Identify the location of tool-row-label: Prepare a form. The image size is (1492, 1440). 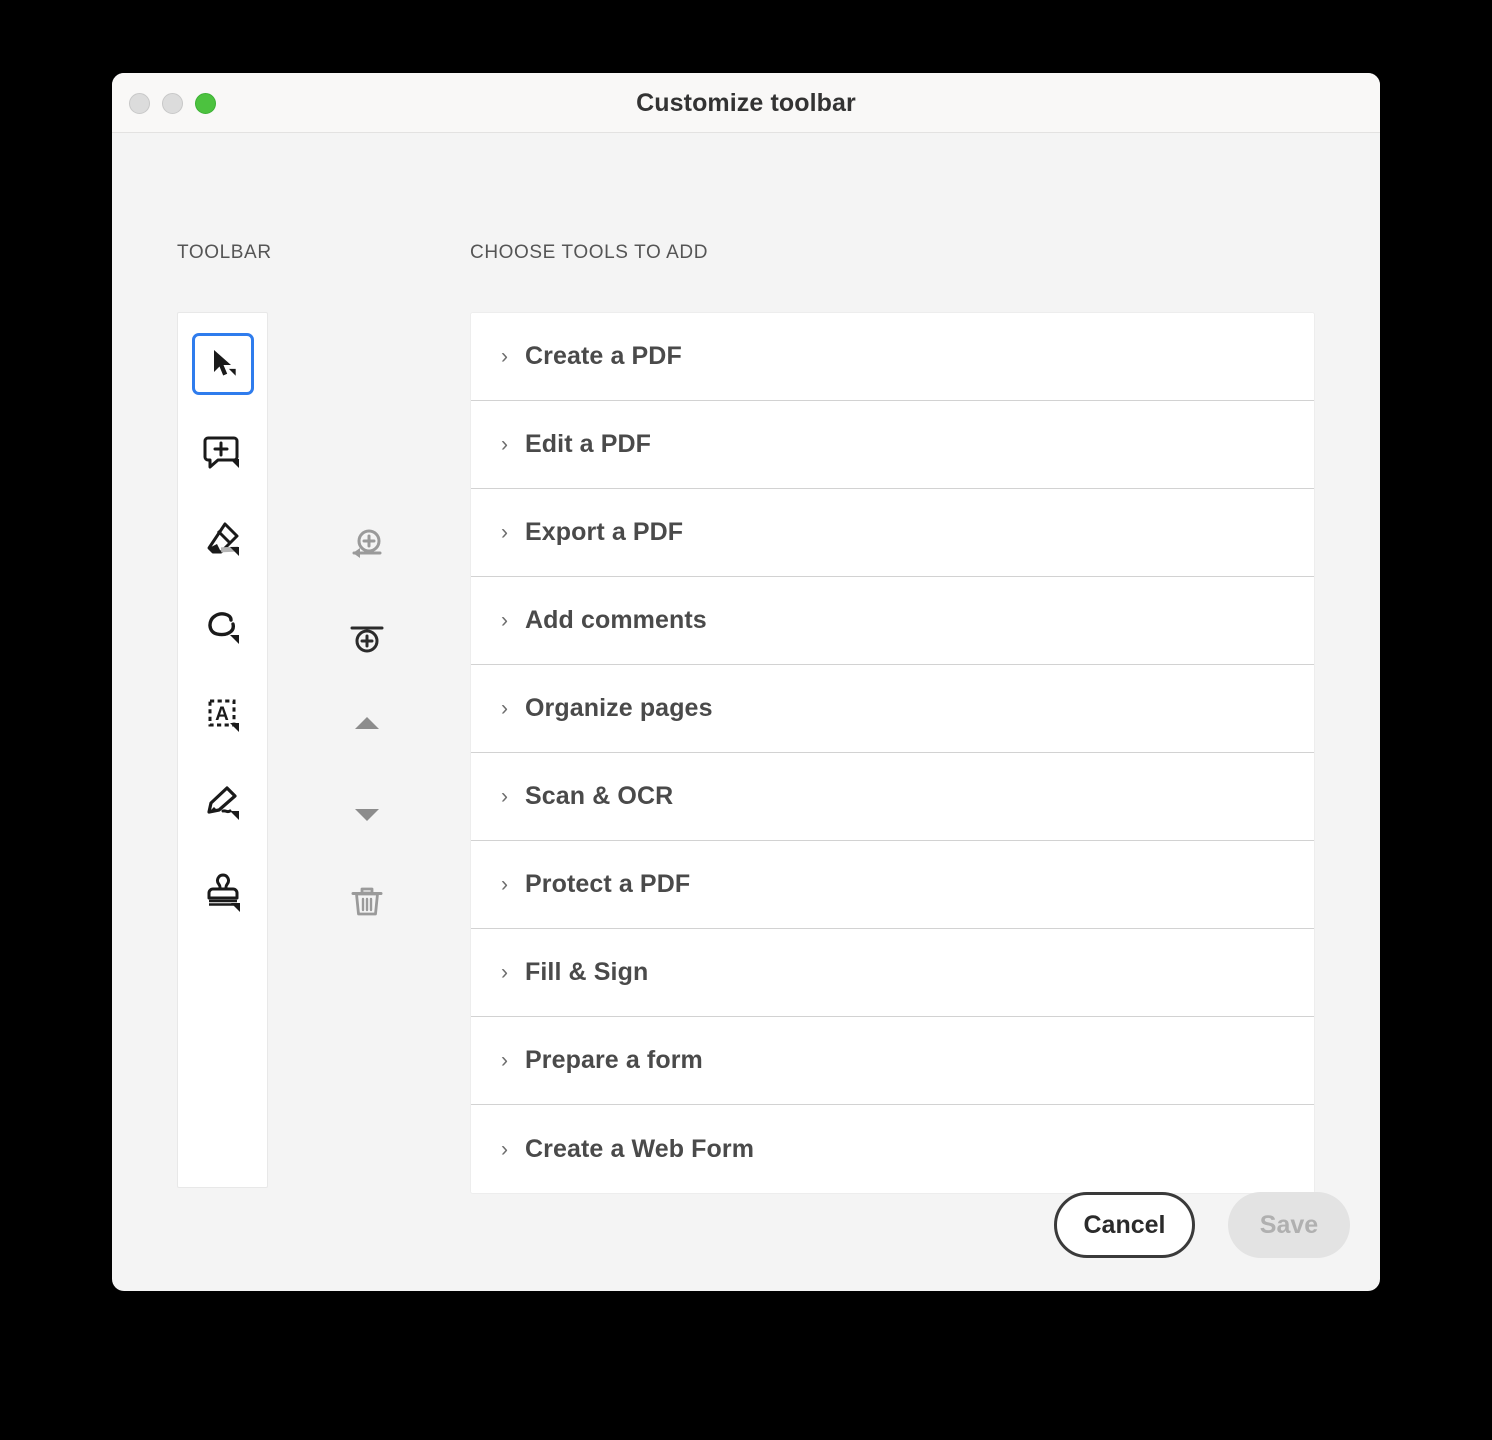
(614, 1060).